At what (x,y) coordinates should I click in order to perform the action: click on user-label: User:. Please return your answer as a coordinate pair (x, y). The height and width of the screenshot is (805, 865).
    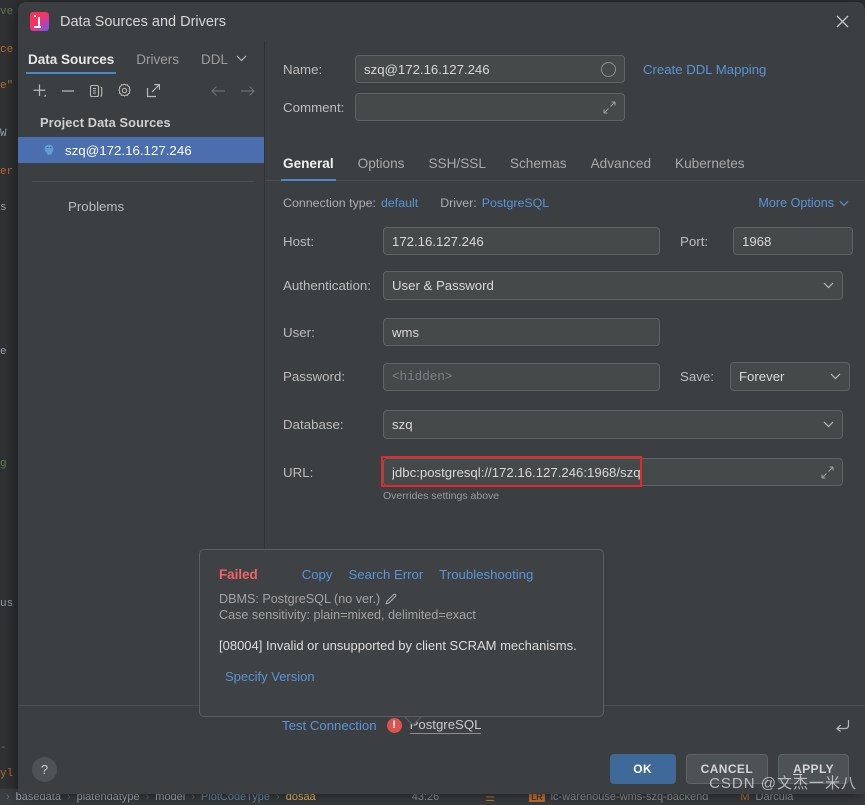
    Looking at the image, I should click on (299, 332).